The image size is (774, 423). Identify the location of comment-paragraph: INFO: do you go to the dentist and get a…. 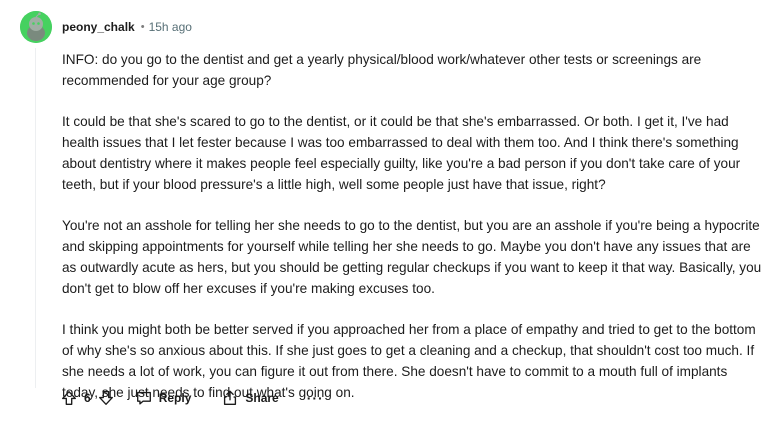
(382, 70).